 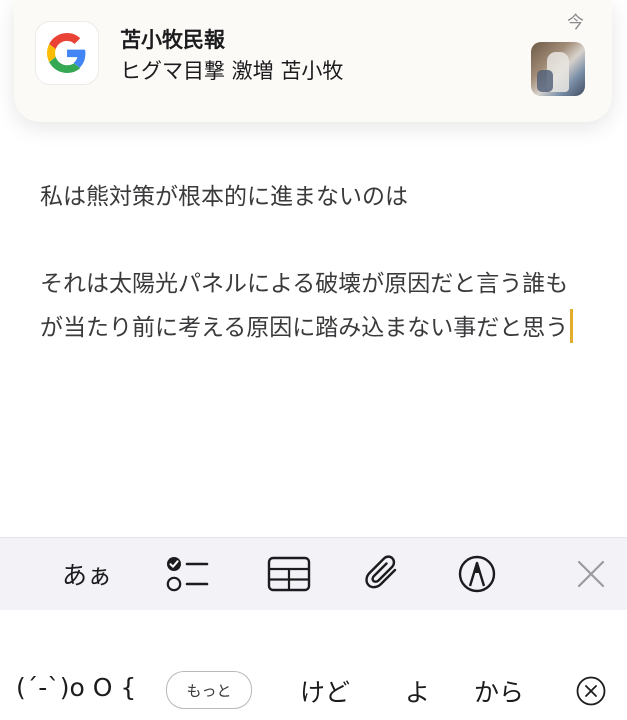 I want to click on note-line: 私は熊対策が根本的に進まないのは, so click(x=224, y=197).